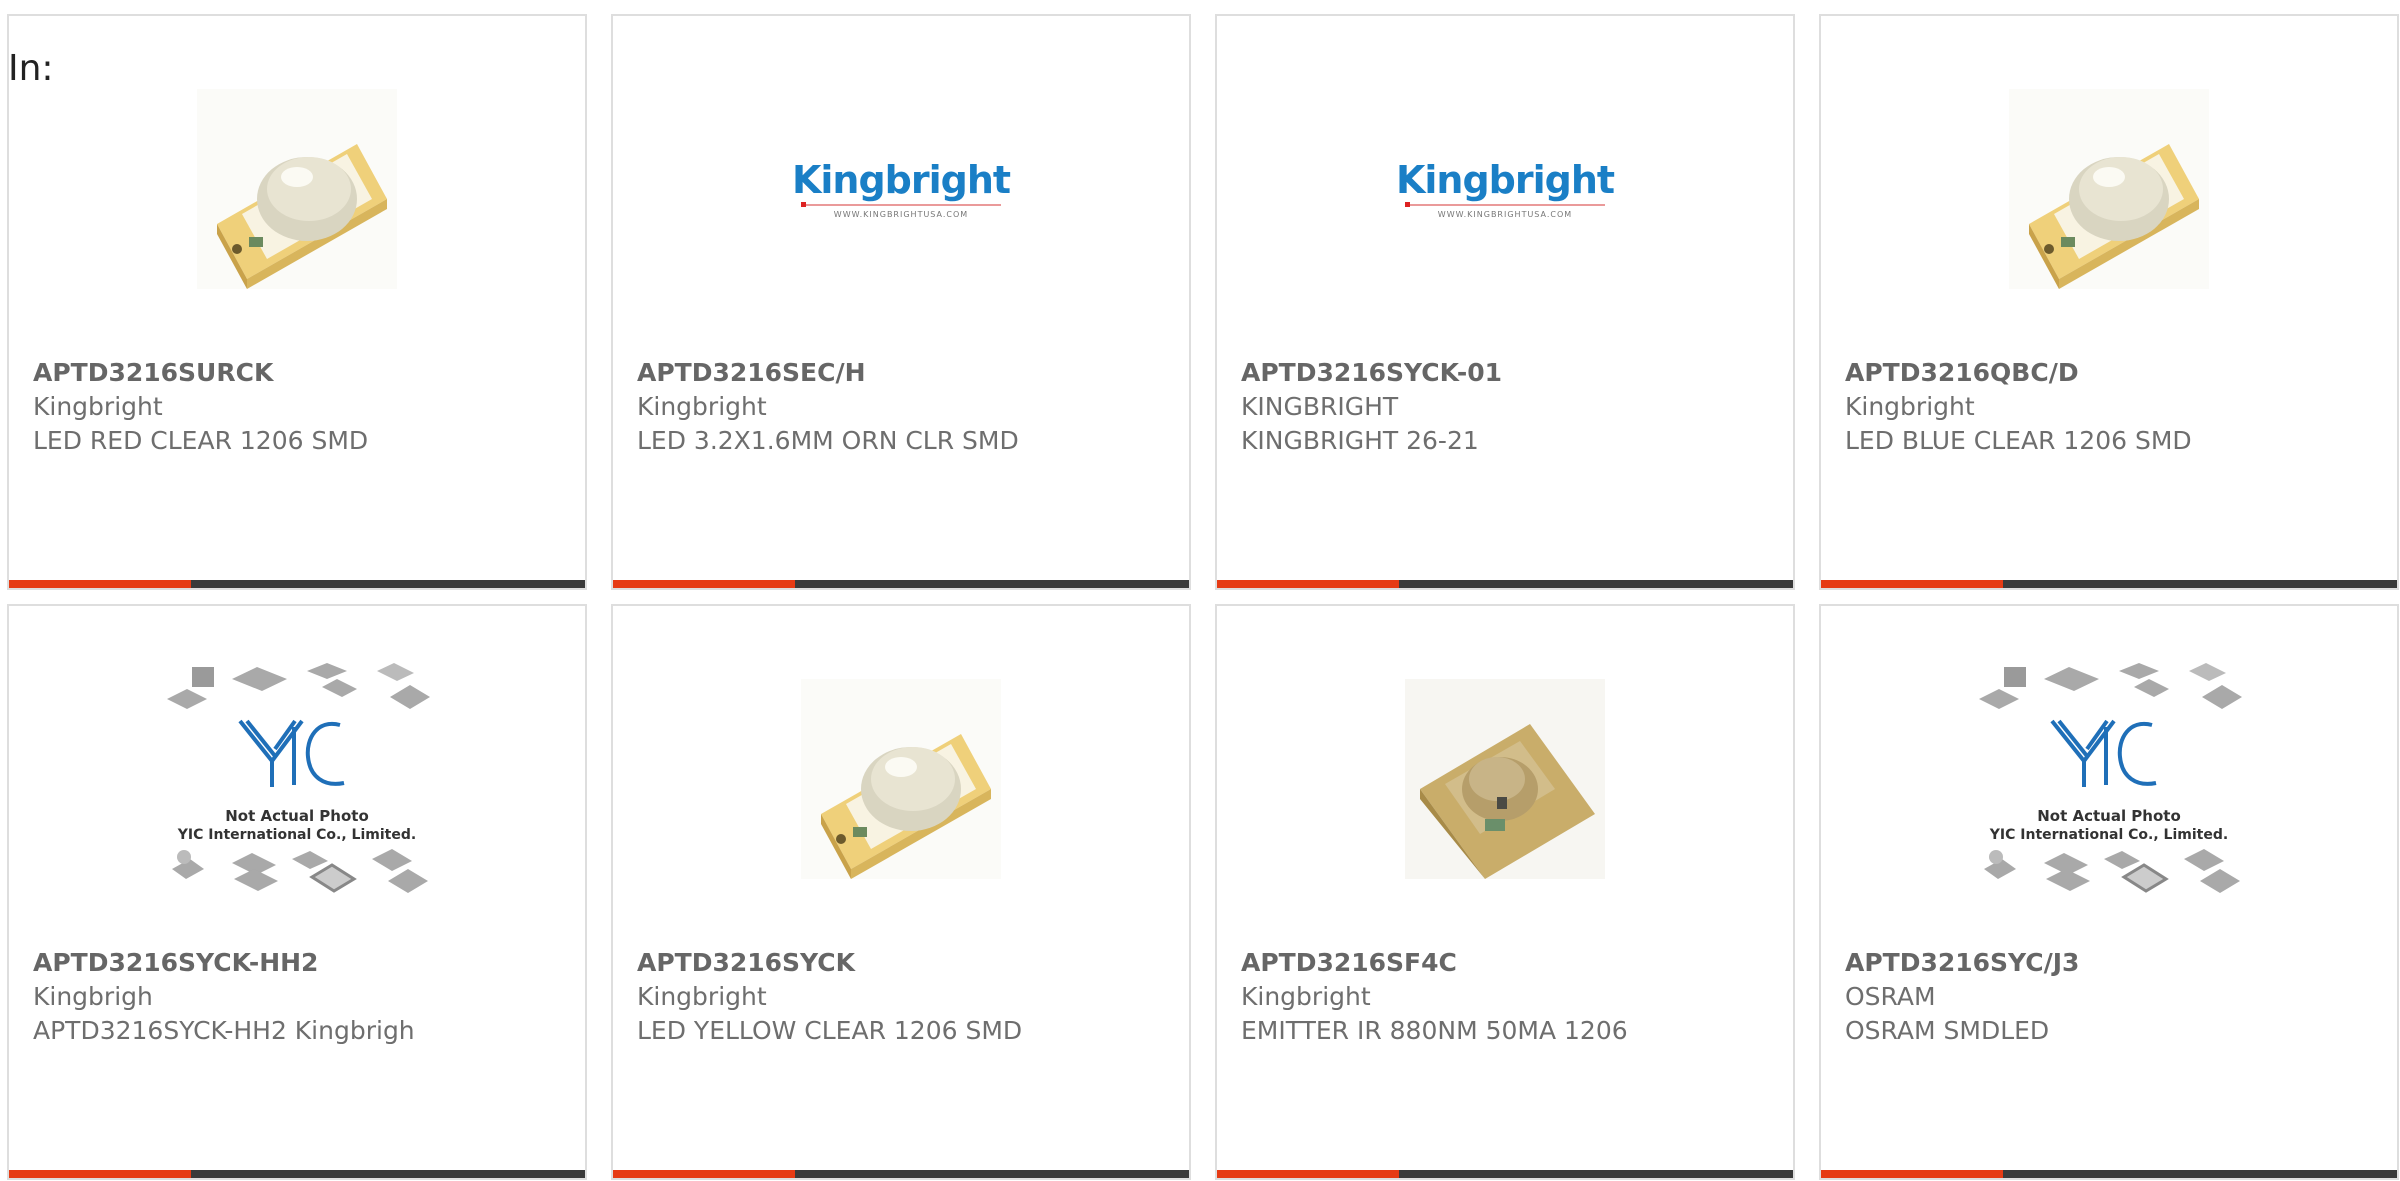 This screenshot has height=1181, width=2400. I want to click on part-number: APTD3216SYCK-01, so click(1512, 373).